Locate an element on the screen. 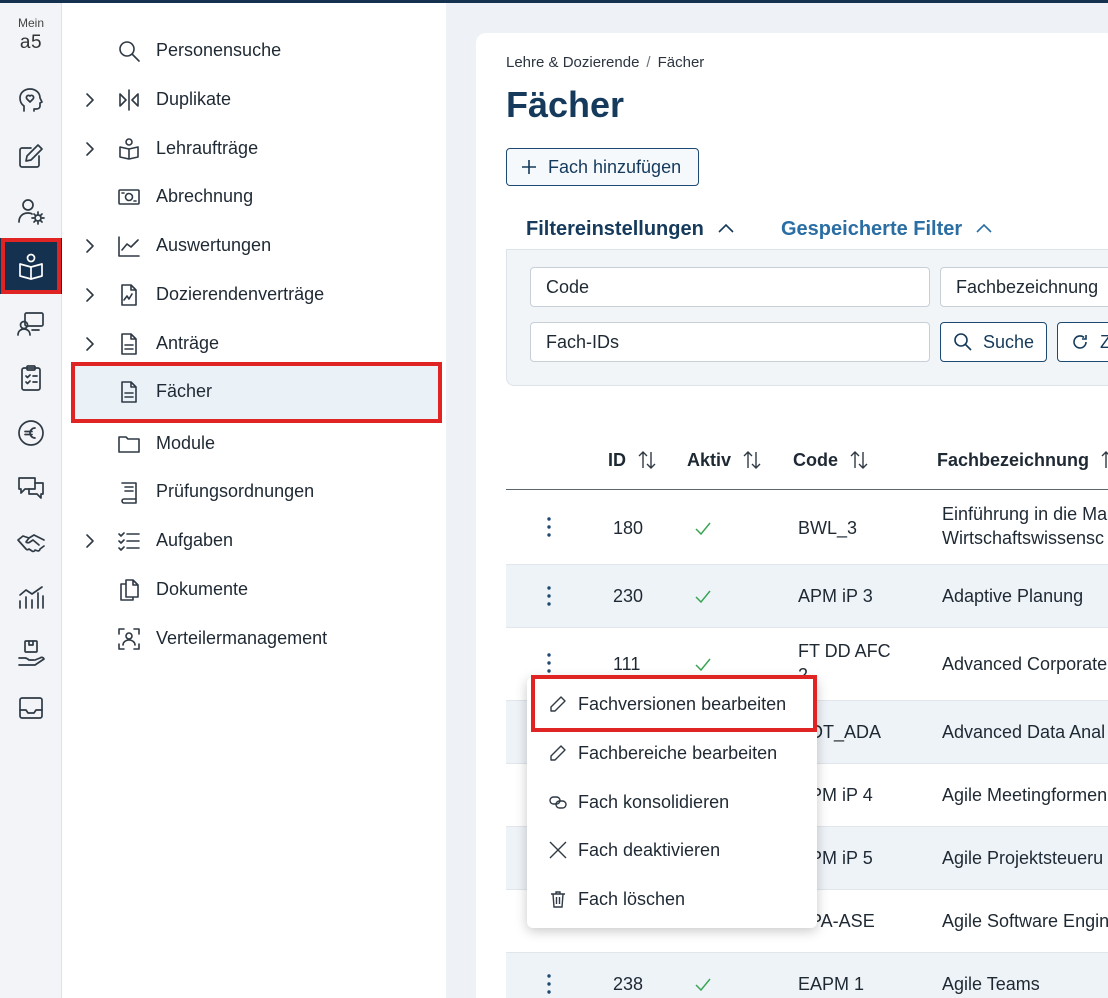 The image size is (1108, 998). breadcrumb-item-lehre: Lehre & Dozierende is located at coordinates (572, 62).